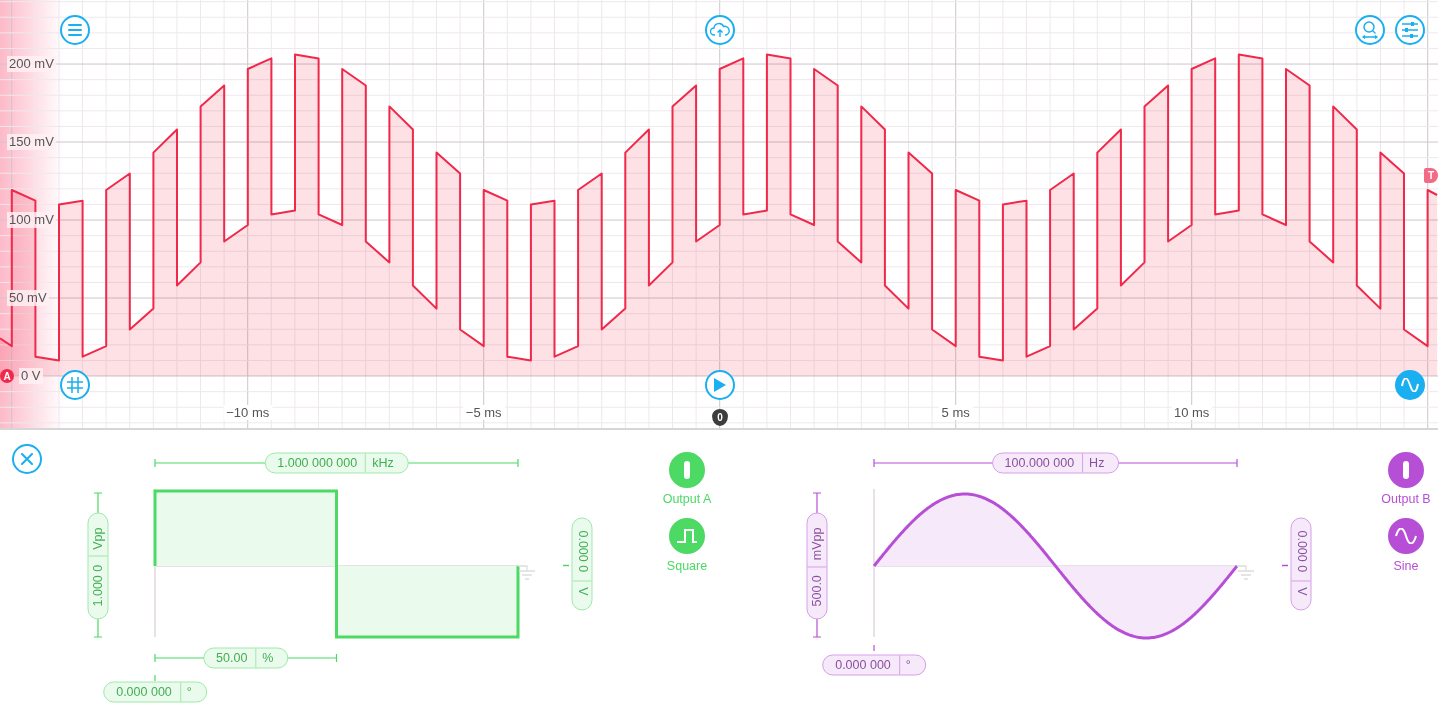  I want to click on menu-icon, so click(75, 30).